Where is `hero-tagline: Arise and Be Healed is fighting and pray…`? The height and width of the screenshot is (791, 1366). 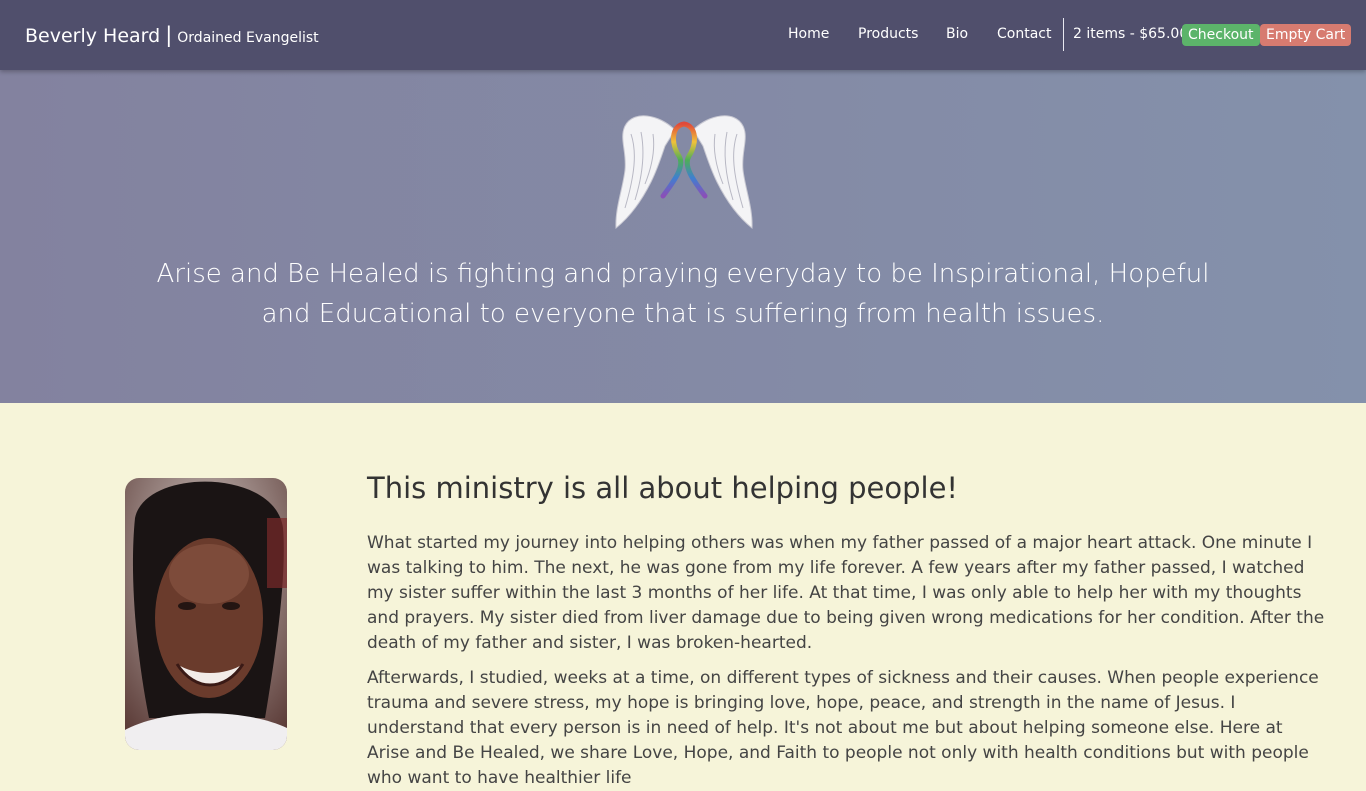
hero-tagline: Arise and Be Healed is fighting and pray… is located at coordinates (683, 294).